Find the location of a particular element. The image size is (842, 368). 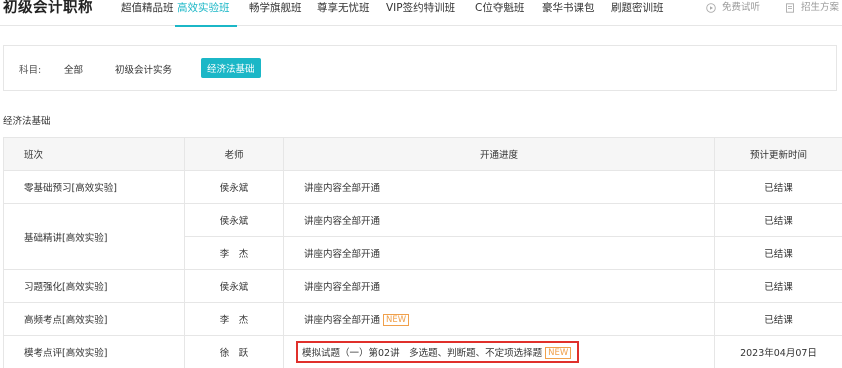

class-name: 零基础预习[高效实验] is located at coordinates (94, 187).